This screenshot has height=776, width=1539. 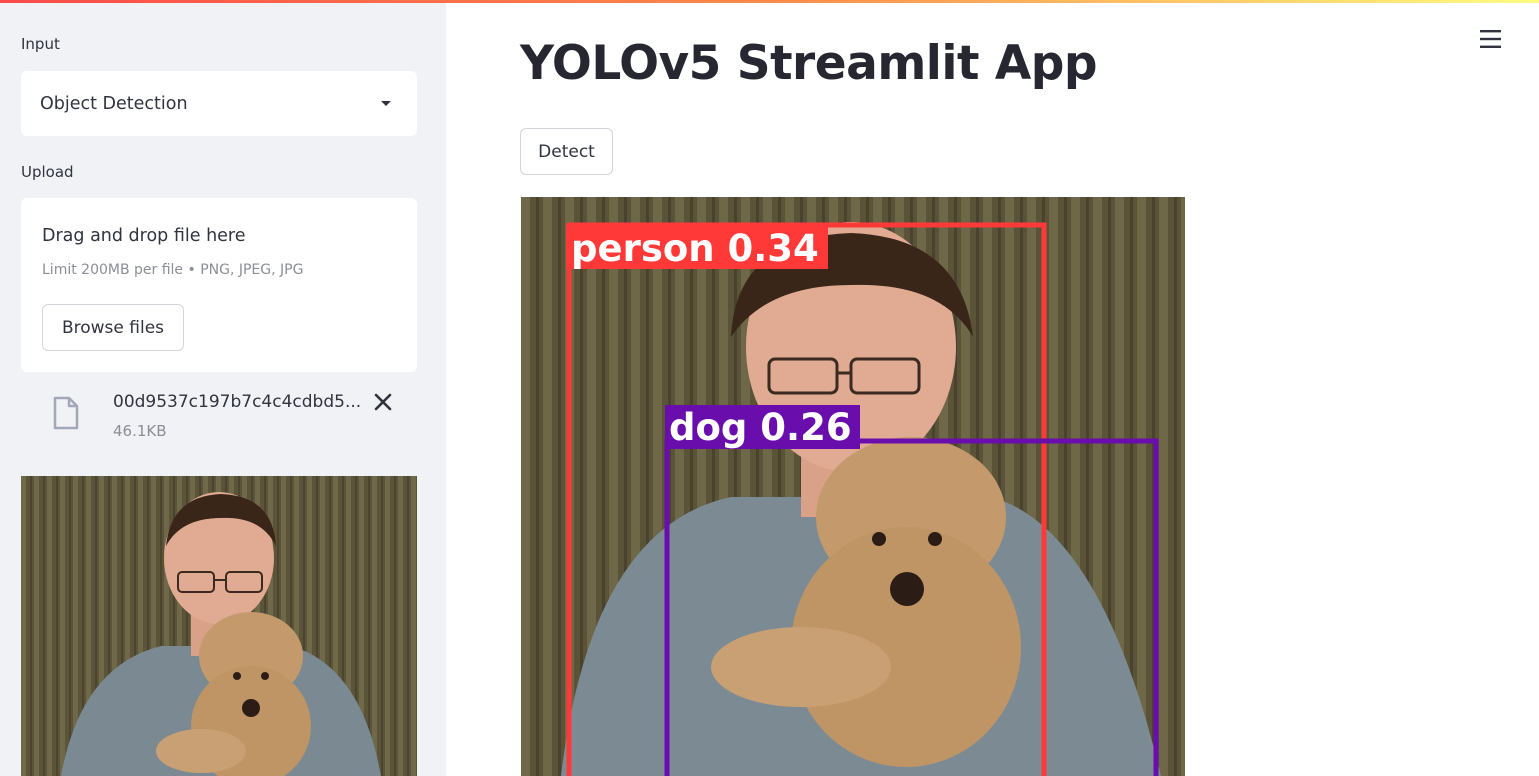 What do you see at coordinates (760, 427) in the screenshot?
I see `dog-detection-label: dog 0.26` at bounding box center [760, 427].